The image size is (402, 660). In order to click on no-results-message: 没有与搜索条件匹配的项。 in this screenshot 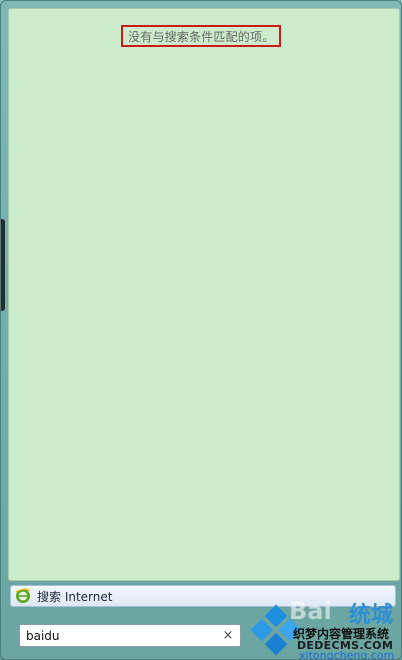, I will do `click(201, 36)`.